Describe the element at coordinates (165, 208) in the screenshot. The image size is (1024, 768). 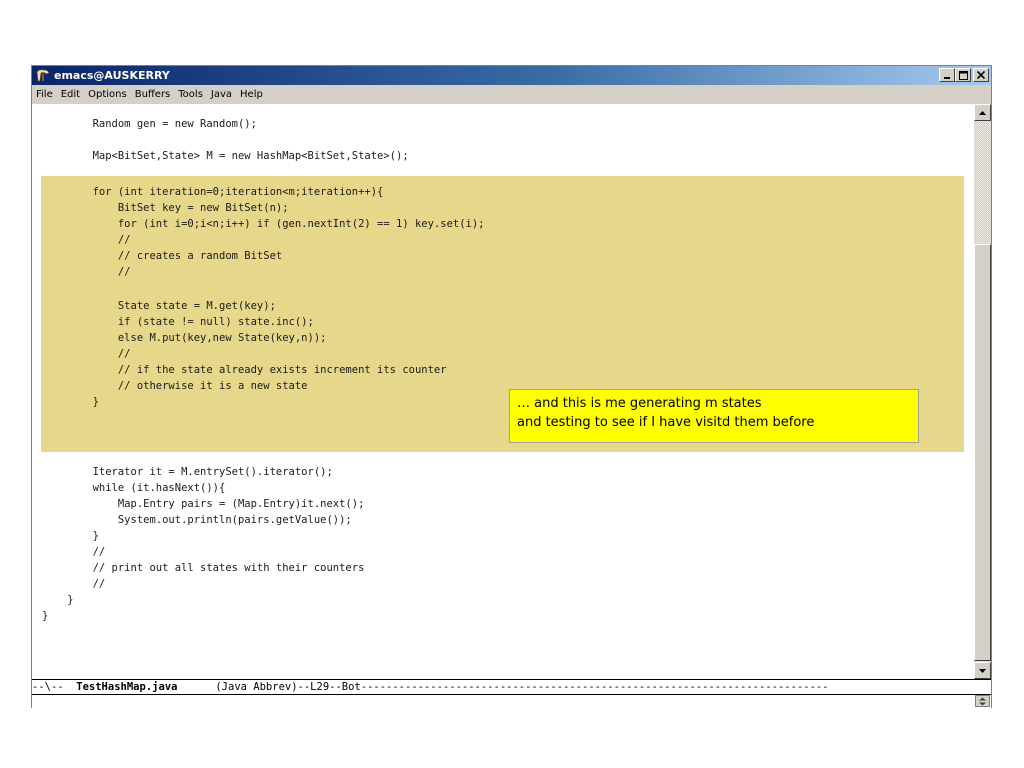
I see `code-line: BitSet key = new BitSet(n);` at that location.